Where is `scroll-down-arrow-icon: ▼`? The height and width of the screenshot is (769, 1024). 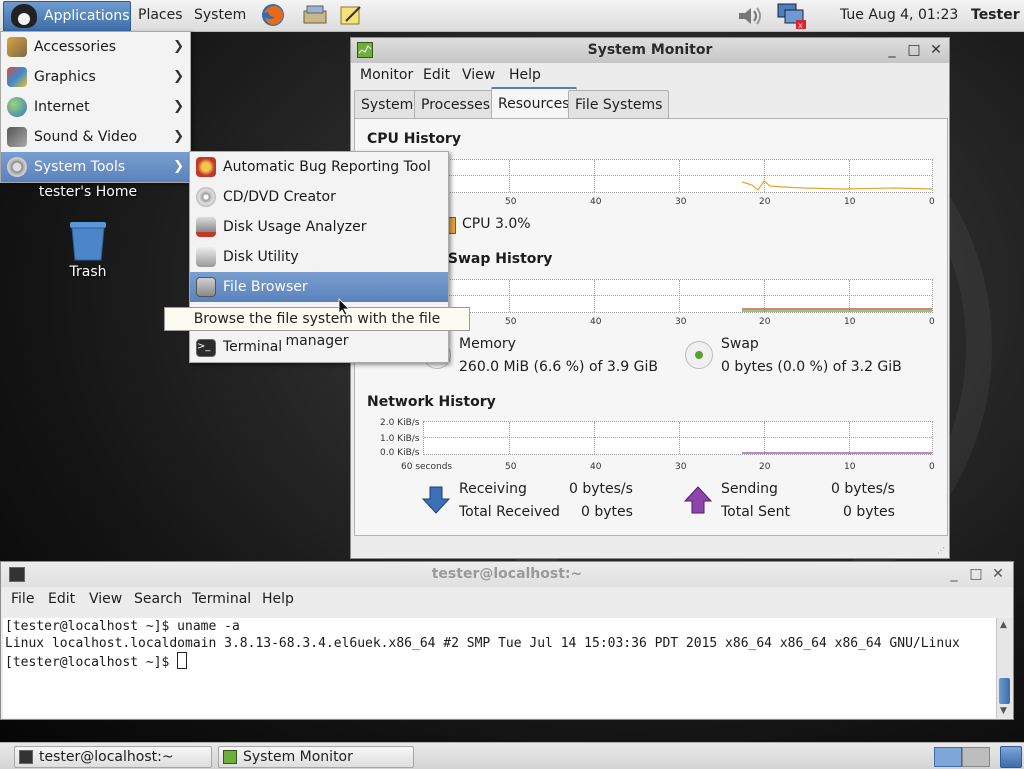
scroll-down-arrow-icon: ▼ is located at coordinates (1003, 711).